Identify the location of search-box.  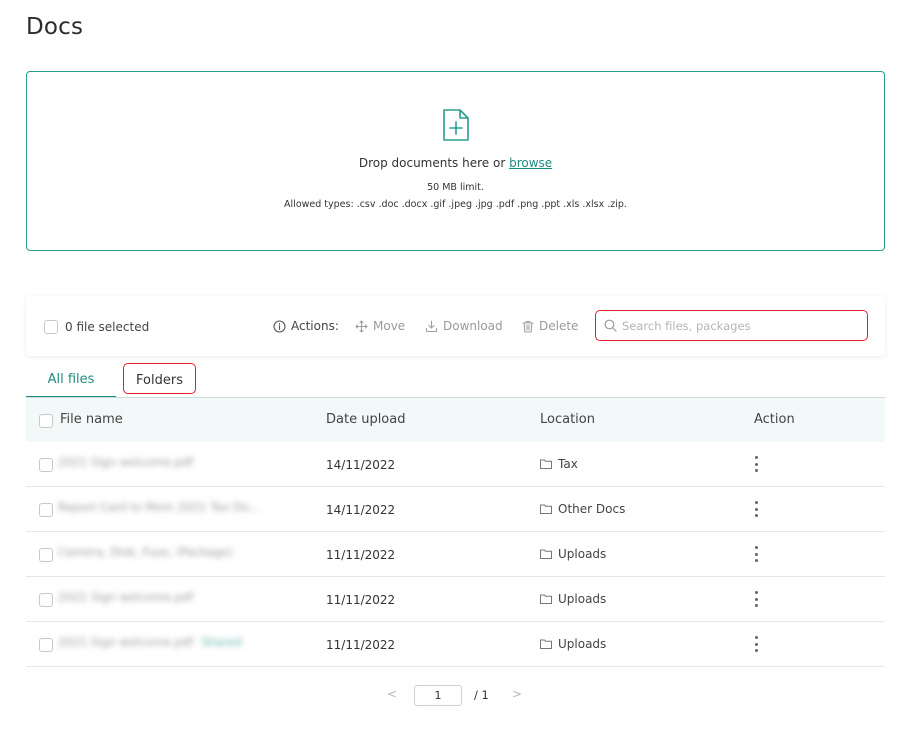
(731, 325).